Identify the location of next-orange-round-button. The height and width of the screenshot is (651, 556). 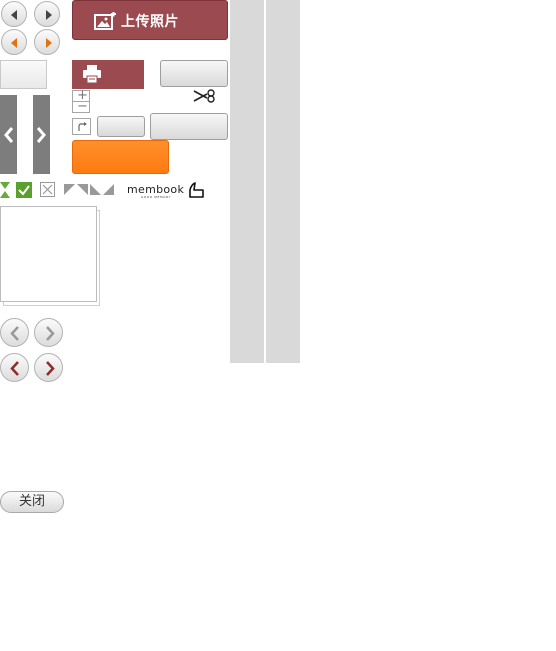
(47, 42).